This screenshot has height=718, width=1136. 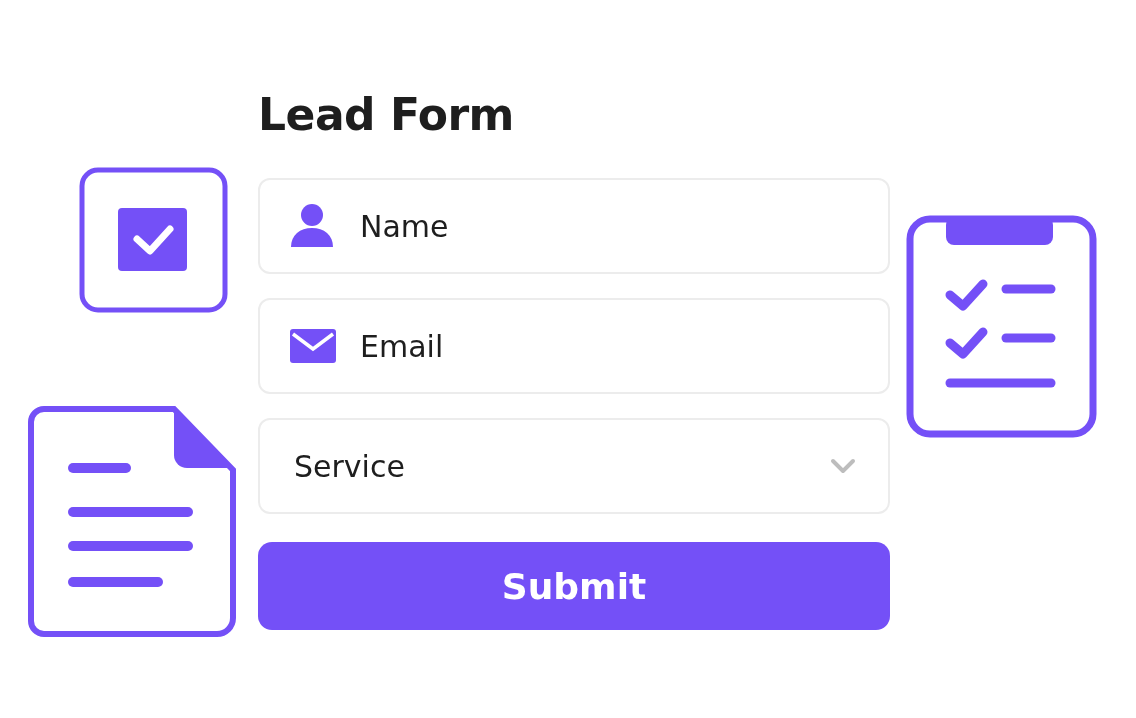 What do you see at coordinates (313, 346) in the screenshot?
I see `envelope-icon` at bounding box center [313, 346].